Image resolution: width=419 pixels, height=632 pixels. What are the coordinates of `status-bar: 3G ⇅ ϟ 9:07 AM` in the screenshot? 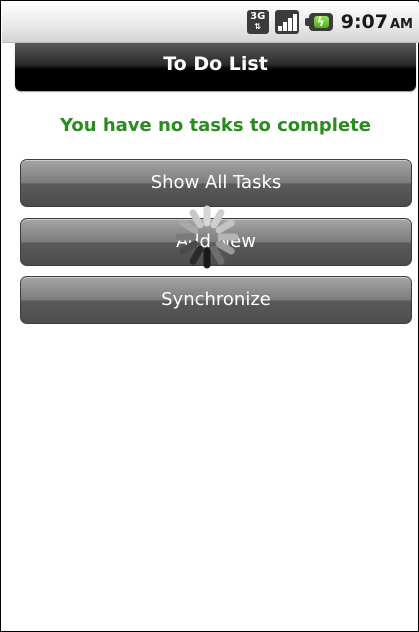 It's located at (210, 22).